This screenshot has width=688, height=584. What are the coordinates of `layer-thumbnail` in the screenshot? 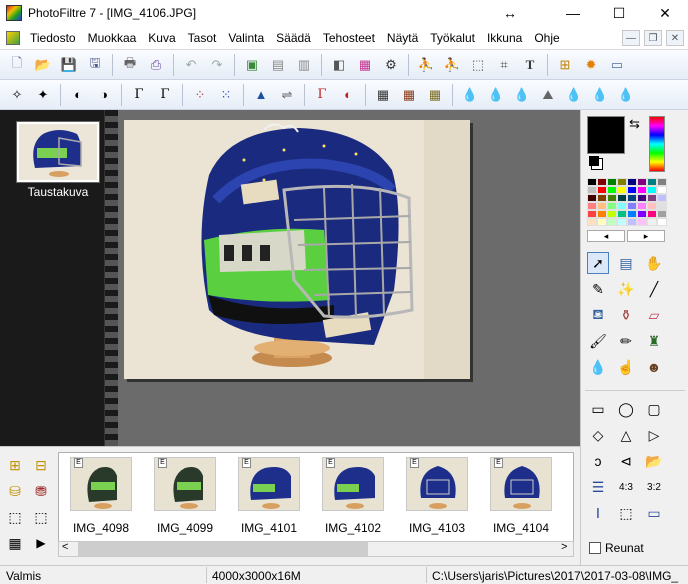 It's located at (58, 152).